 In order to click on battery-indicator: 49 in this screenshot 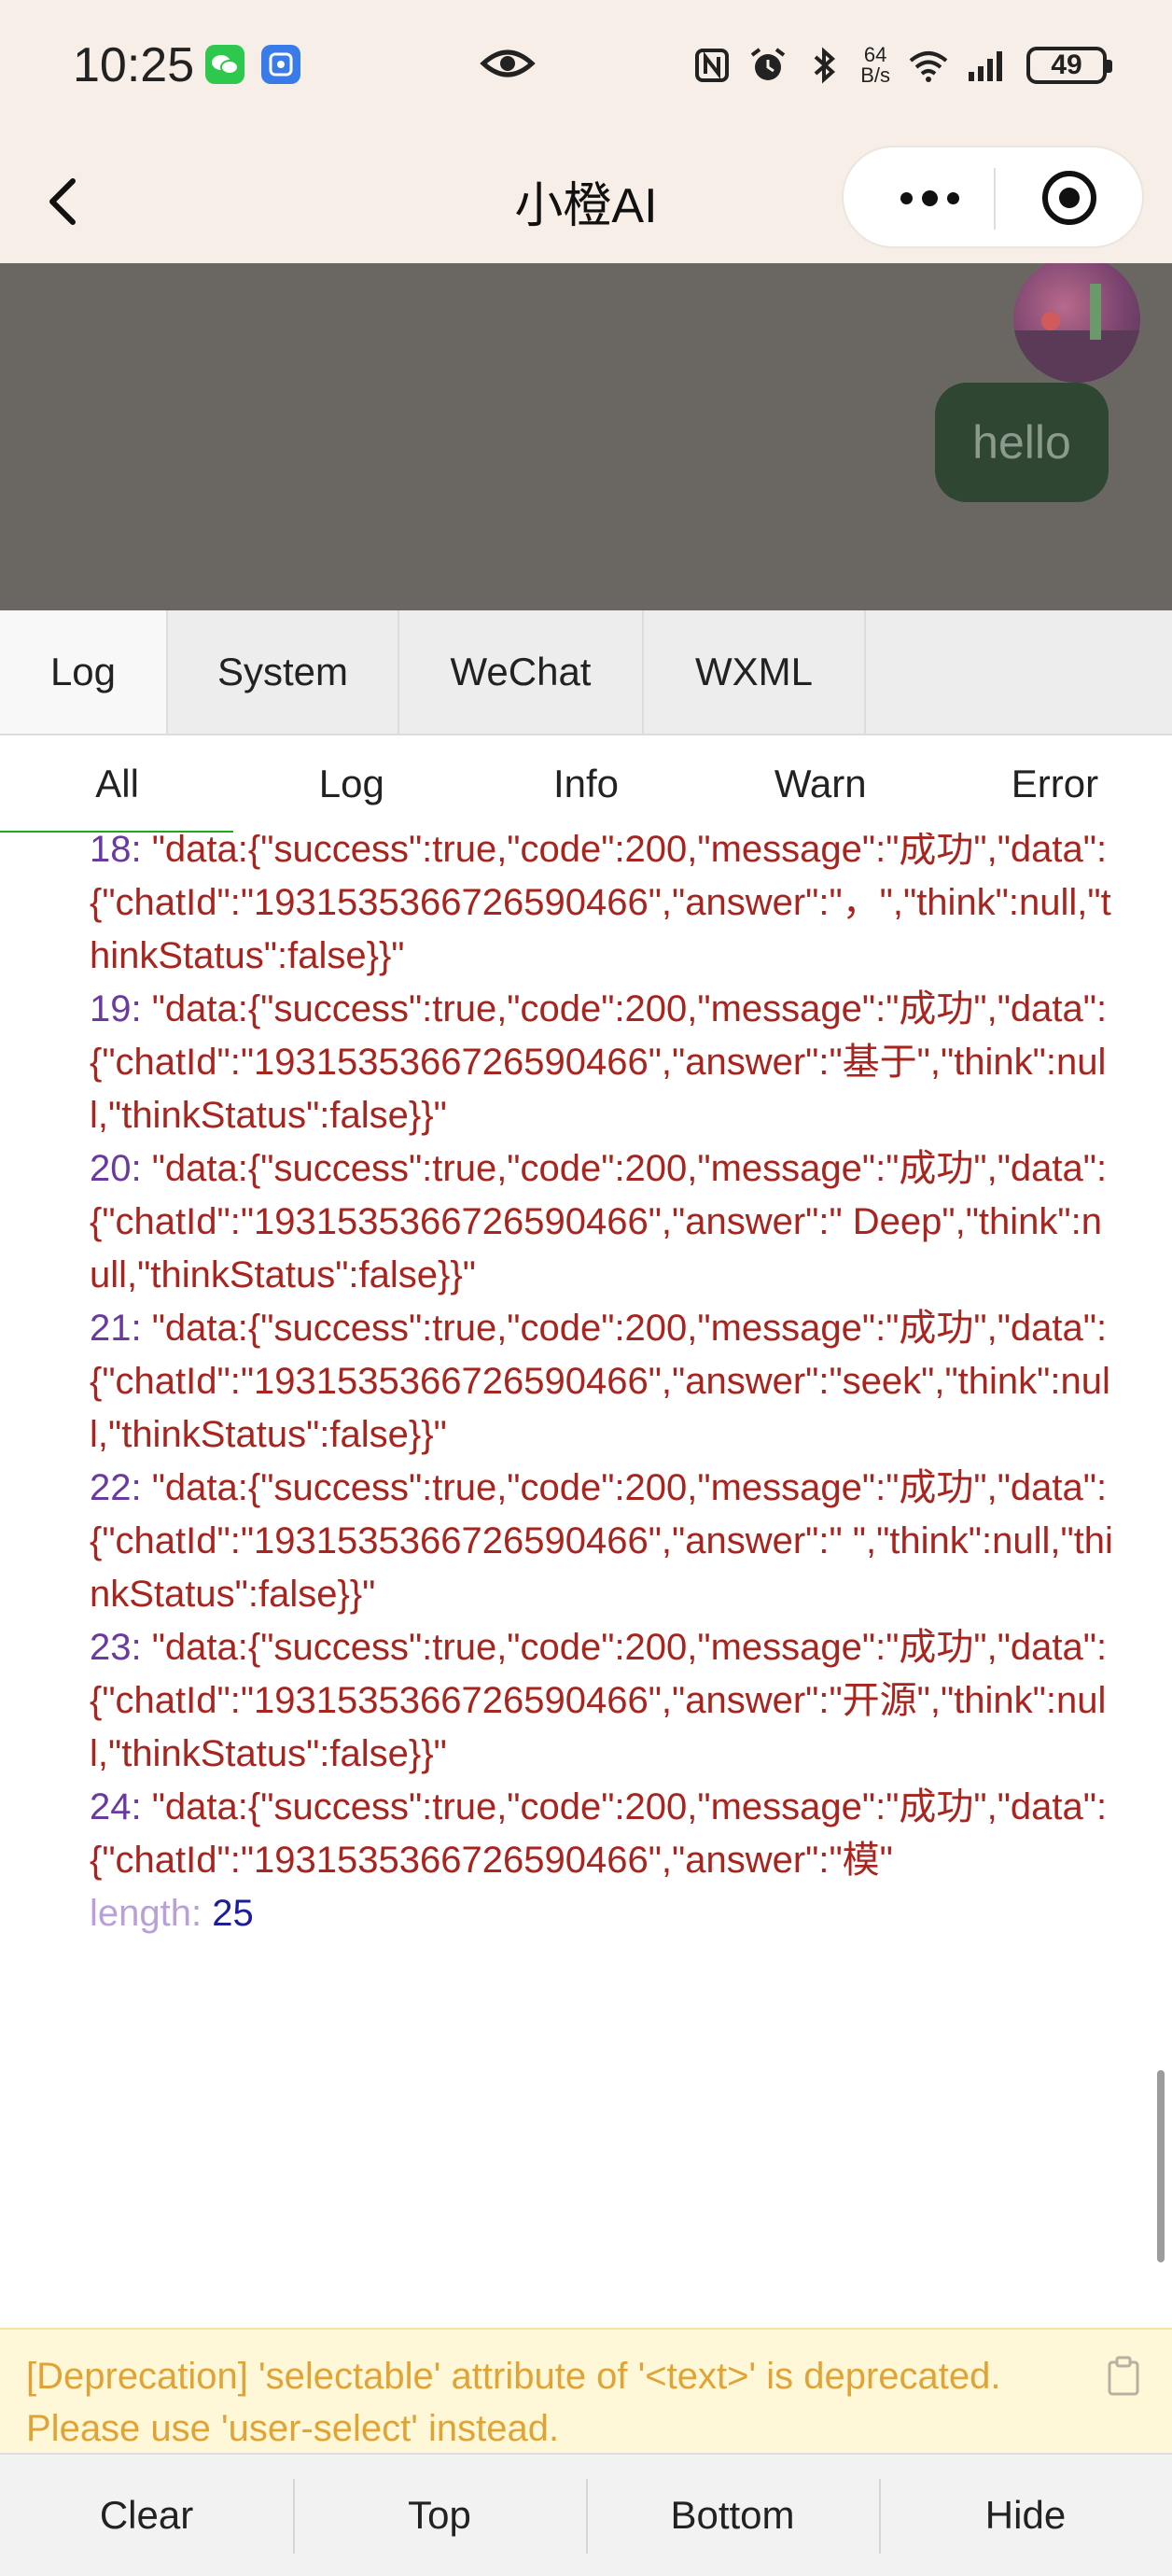, I will do `click(1069, 65)`.